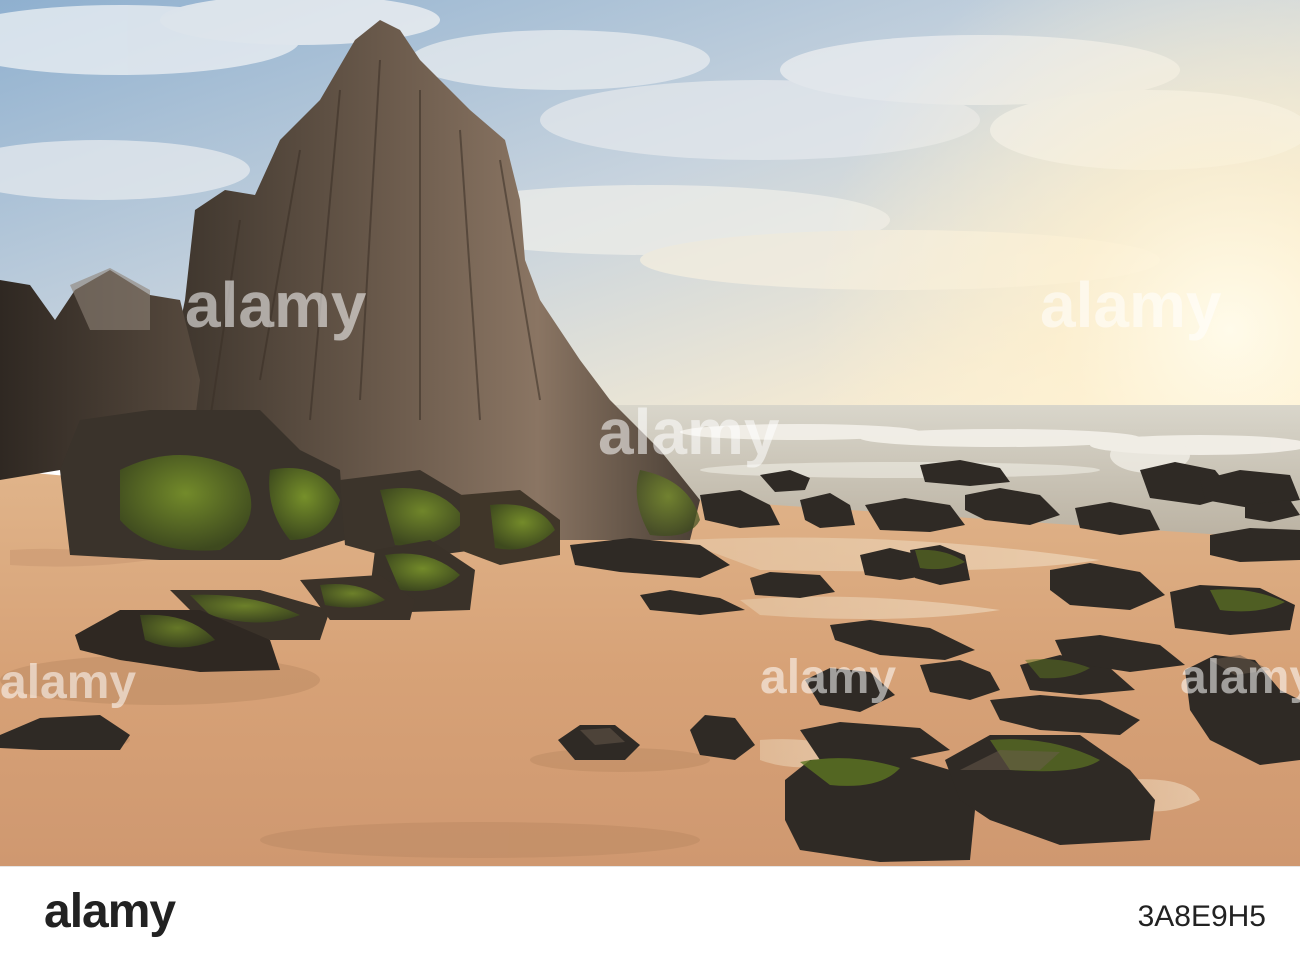 This screenshot has width=1300, height=957. I want to click on image-id: 3A8E9H5, so click(1201, 916).